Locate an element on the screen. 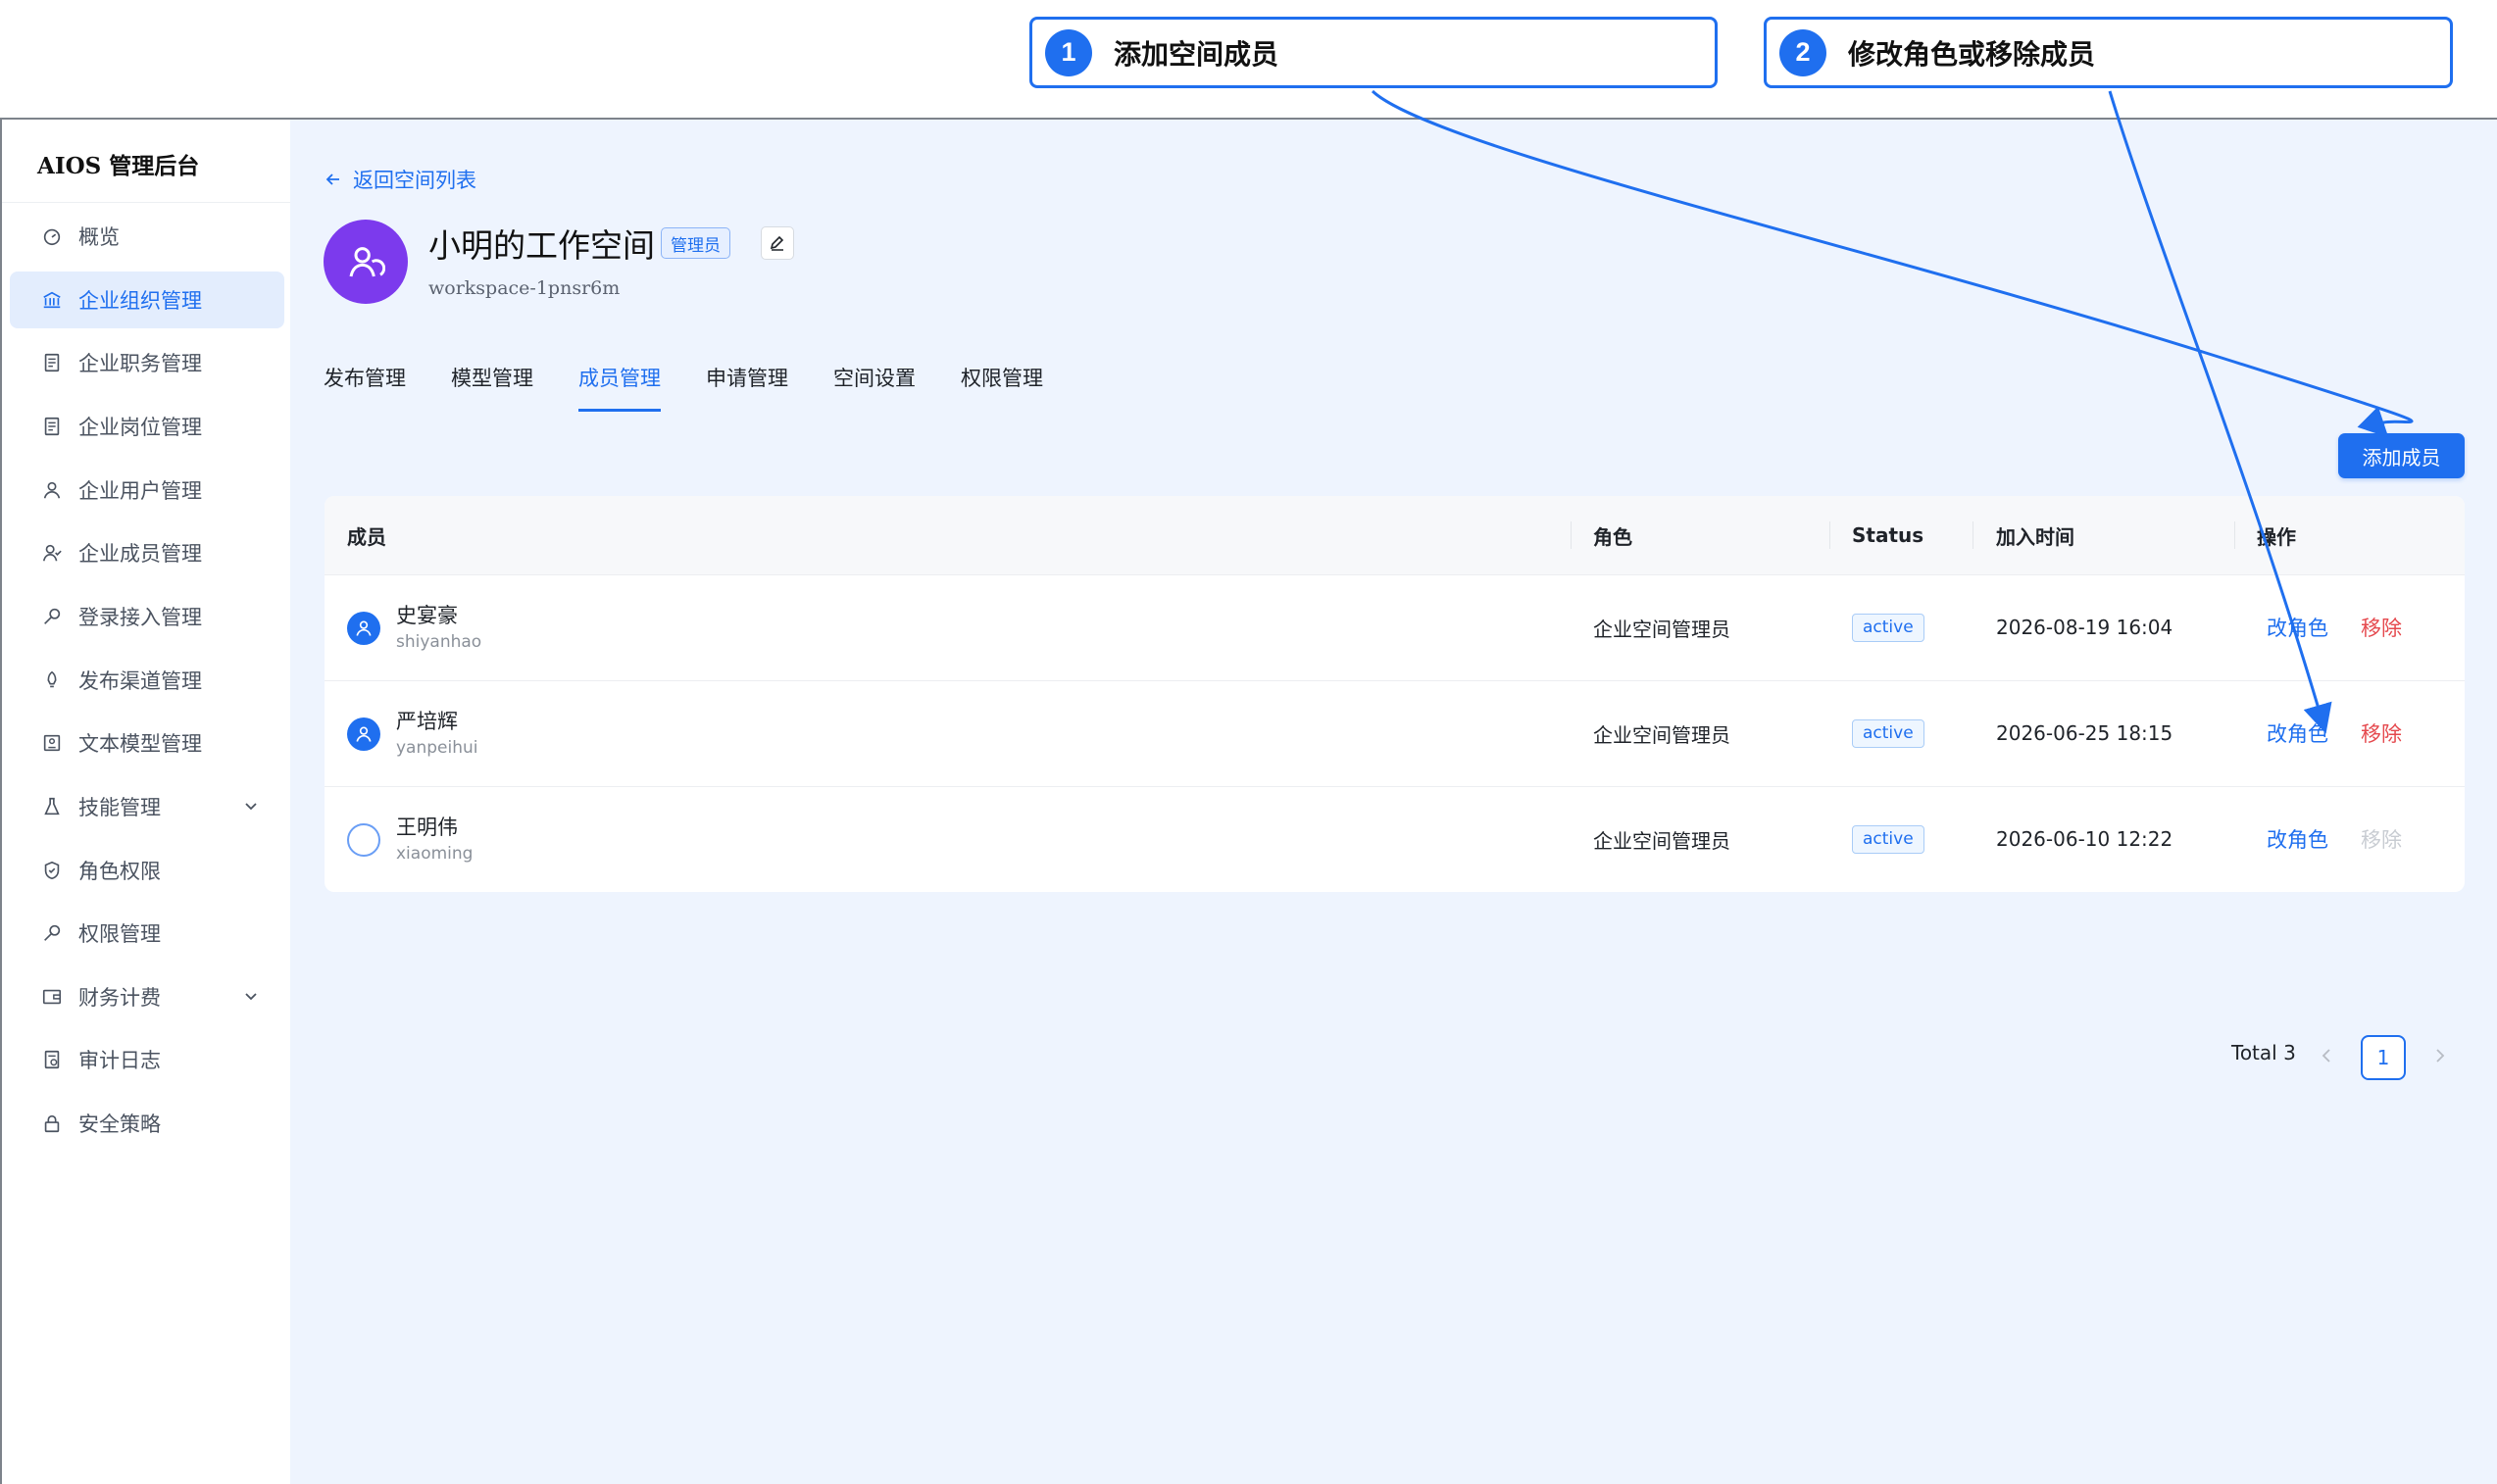  sidebar-item-label: 登录接入管理 is located at coordinates (140, 617).